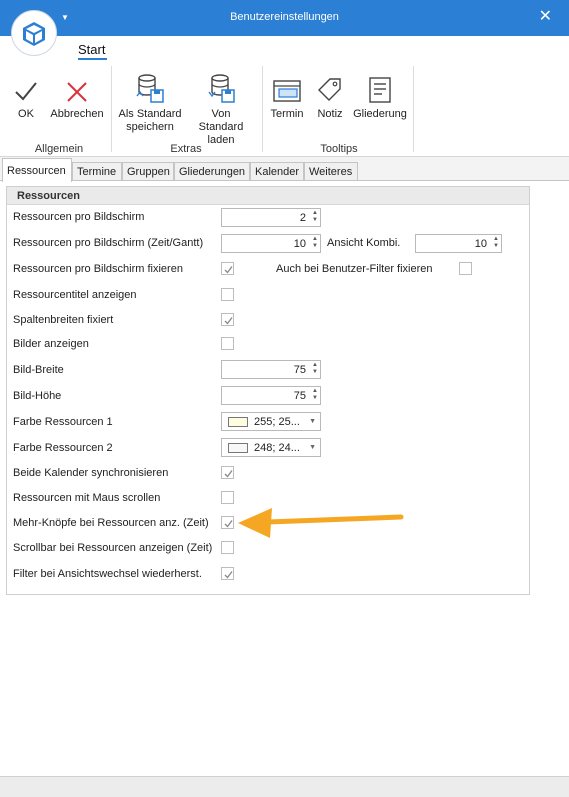  Describe the element at coordinates (221, 127) in the screenshot. I see `load-from-default-label: Von Standard laden` at that location.